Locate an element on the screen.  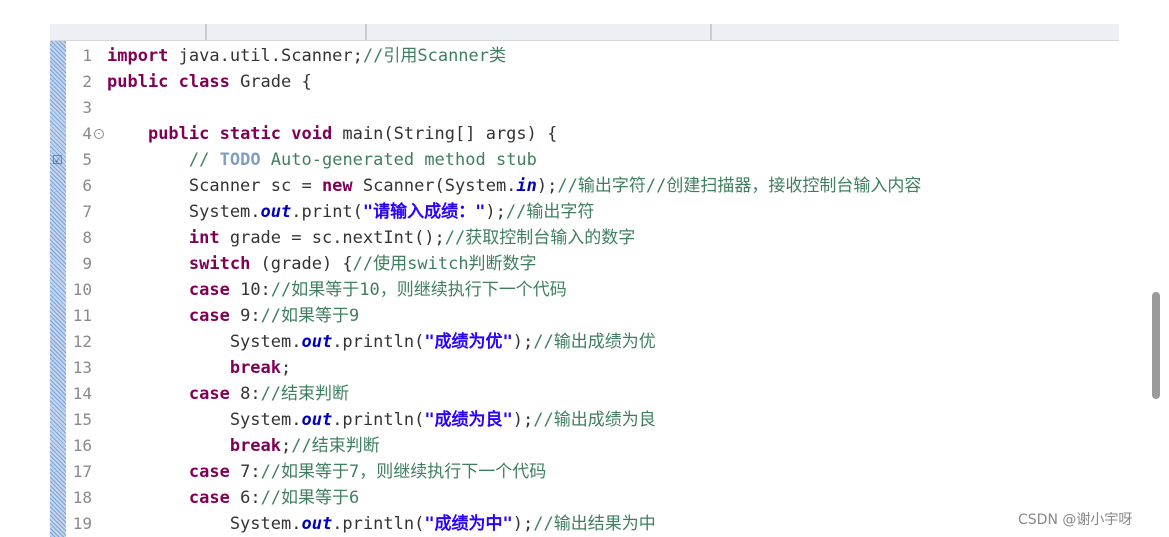
line-number: 1 is located at coordinates (87, 55).